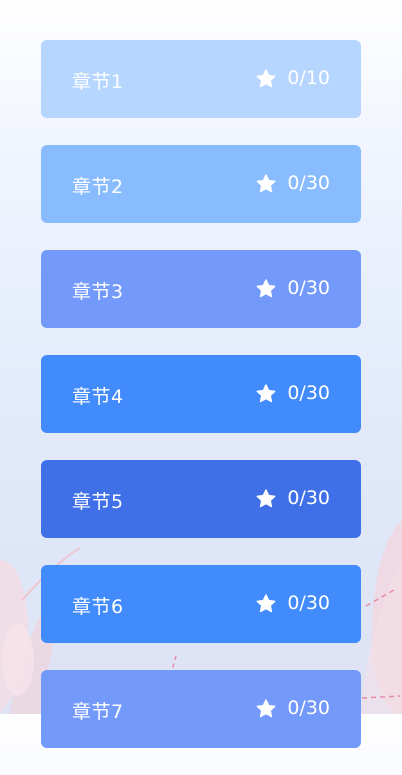 The width and height of the screenshot is (402, 775). What do you see at coordinates (201, 604) in the screenshot?
I see `chapter-card-6: 章节6 0/30` at bounding box center [201, 604].